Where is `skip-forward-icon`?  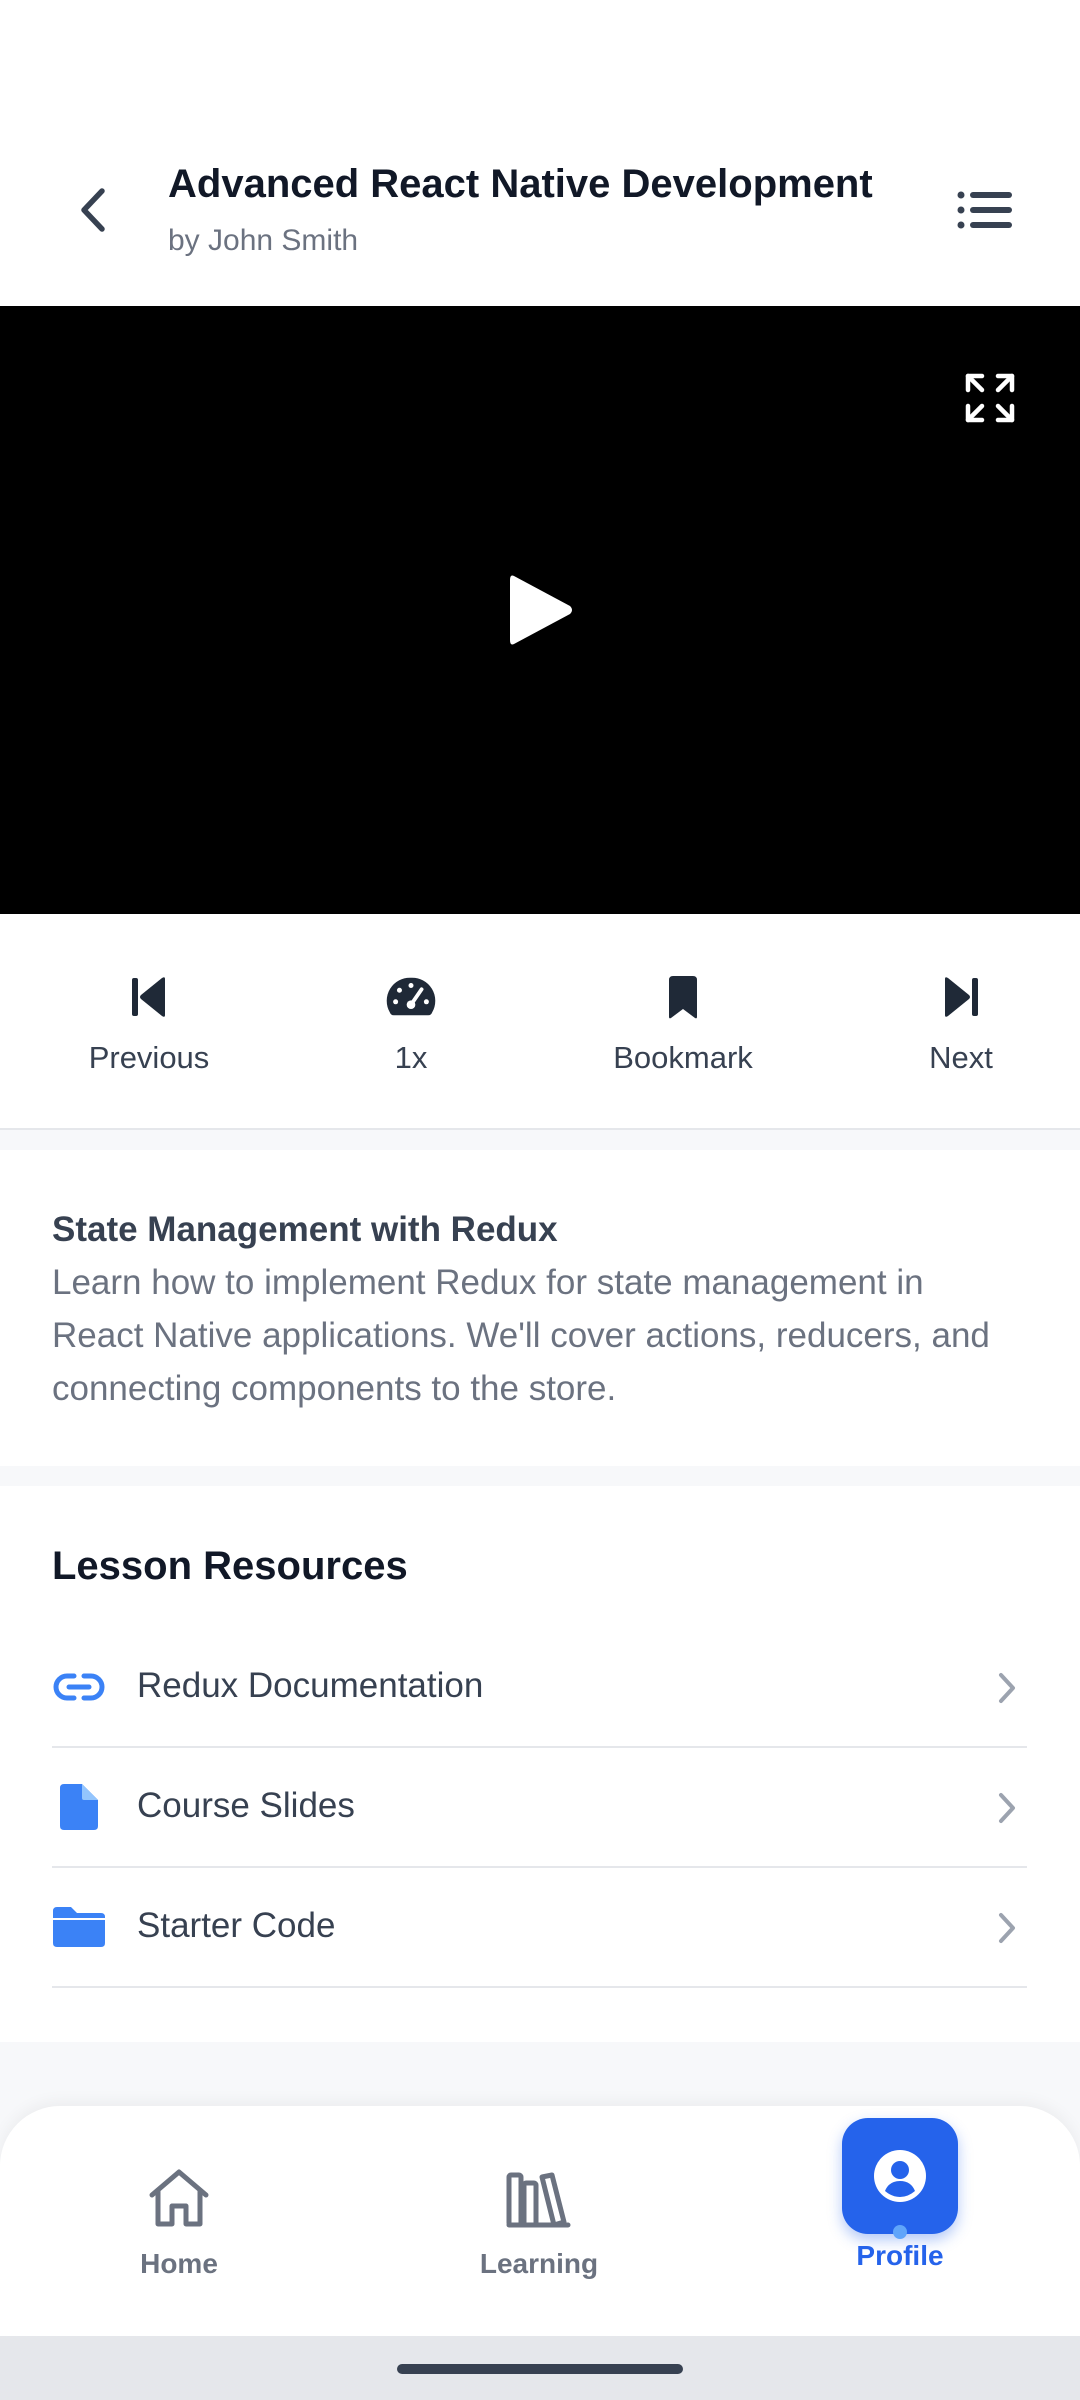
skip-forward-icon is located at coordinates (961, 997).